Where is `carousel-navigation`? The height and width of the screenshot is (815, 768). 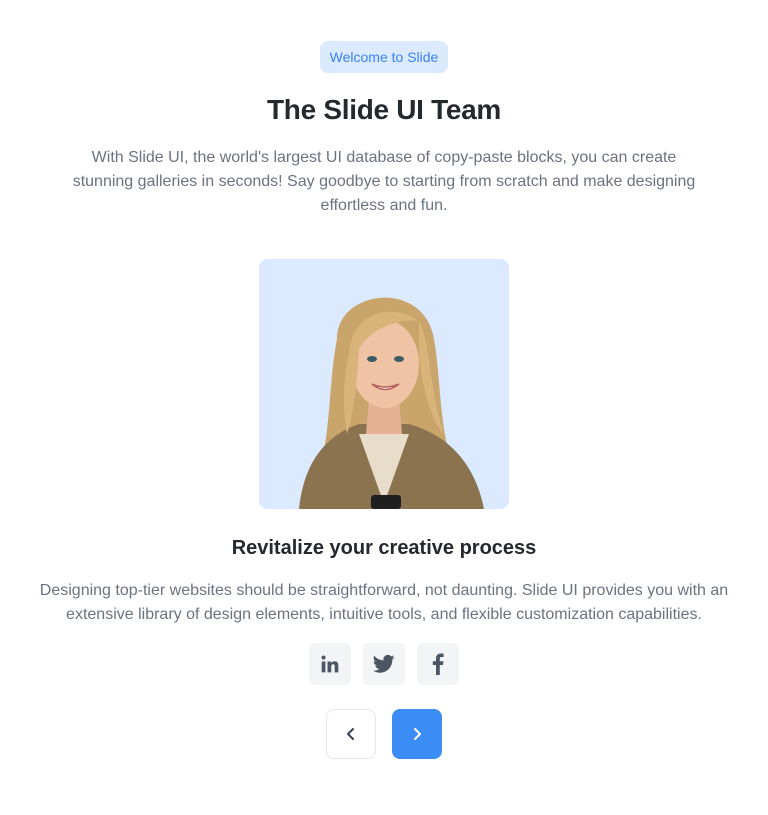 carousel-navigation is located at coordinates (384, 734).